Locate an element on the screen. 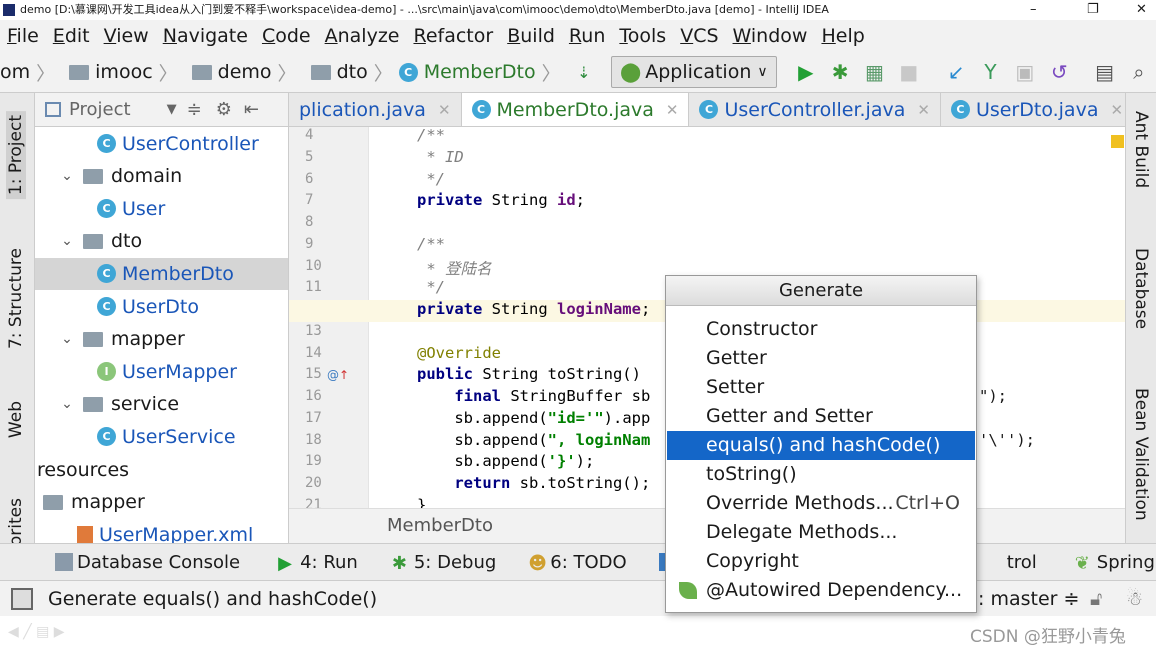  tree-item: ⌄ domain is located at coordinates (161, 176).